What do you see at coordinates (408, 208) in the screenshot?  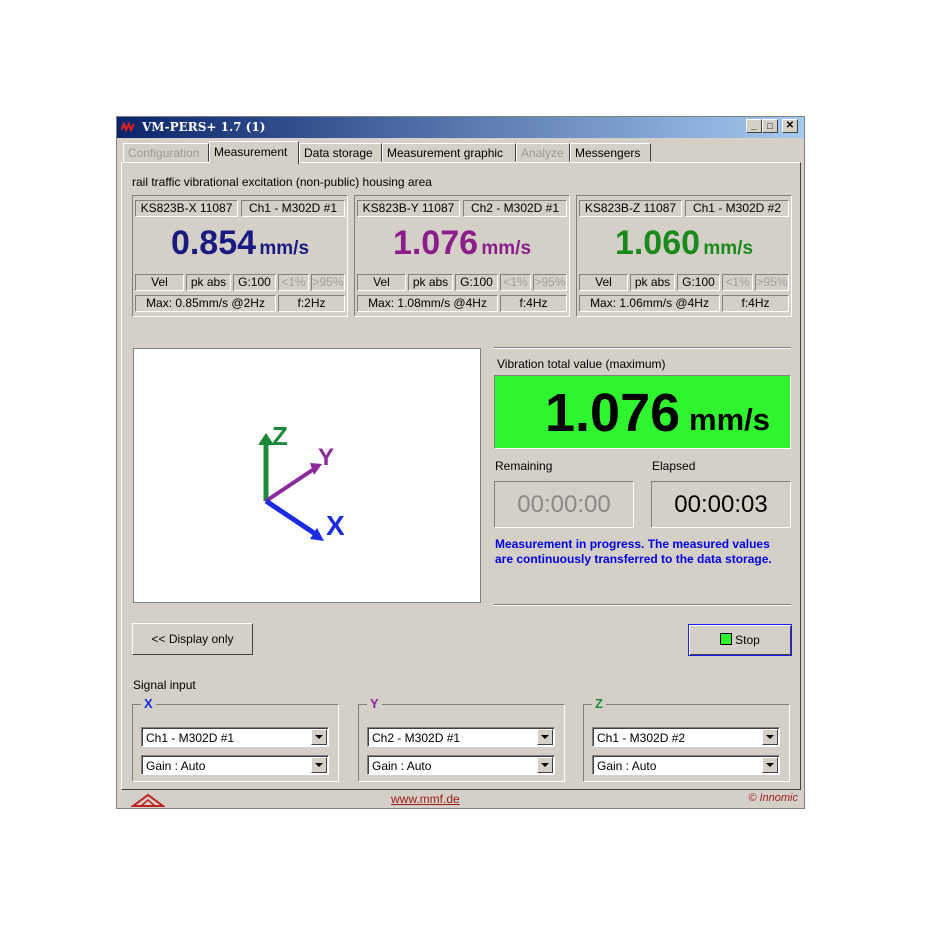 I see `sensor-name: KS823B-Y 11087` at bounding box center [408, 208].